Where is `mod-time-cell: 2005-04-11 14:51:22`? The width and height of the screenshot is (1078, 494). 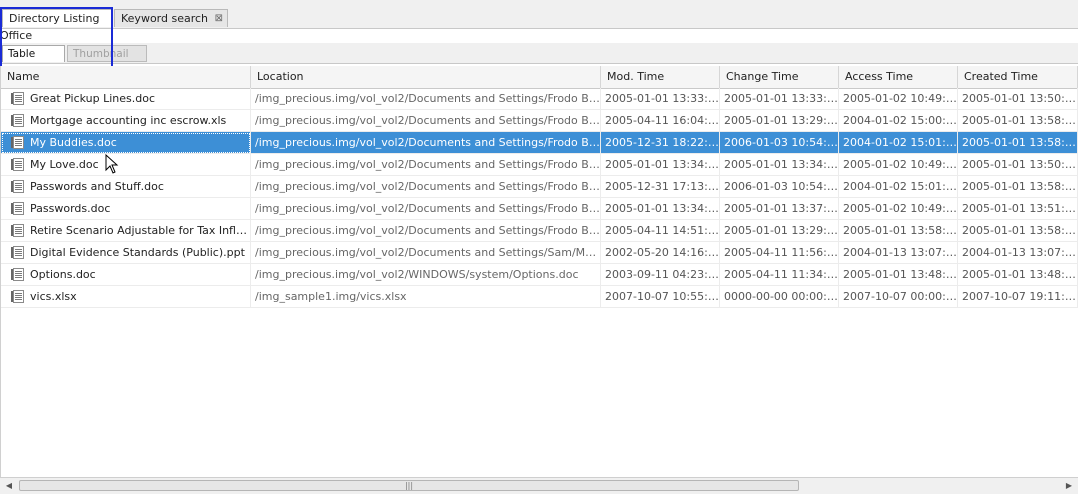 mod-time-cell: 2005-04-11 14:51:22 is located at coordinates (660, 231).